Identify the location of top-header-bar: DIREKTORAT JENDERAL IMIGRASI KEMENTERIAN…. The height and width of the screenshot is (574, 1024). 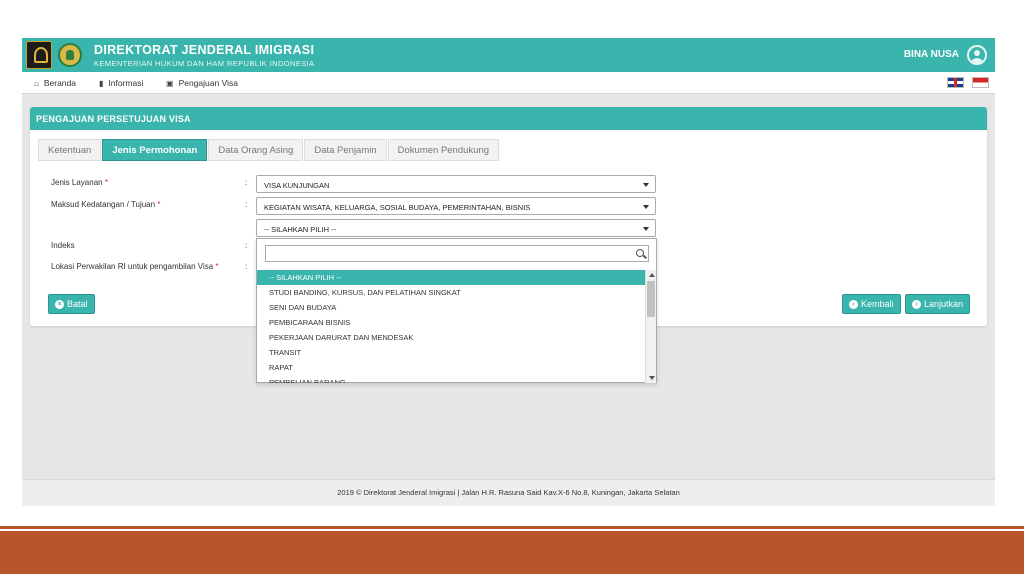
(508, 55).